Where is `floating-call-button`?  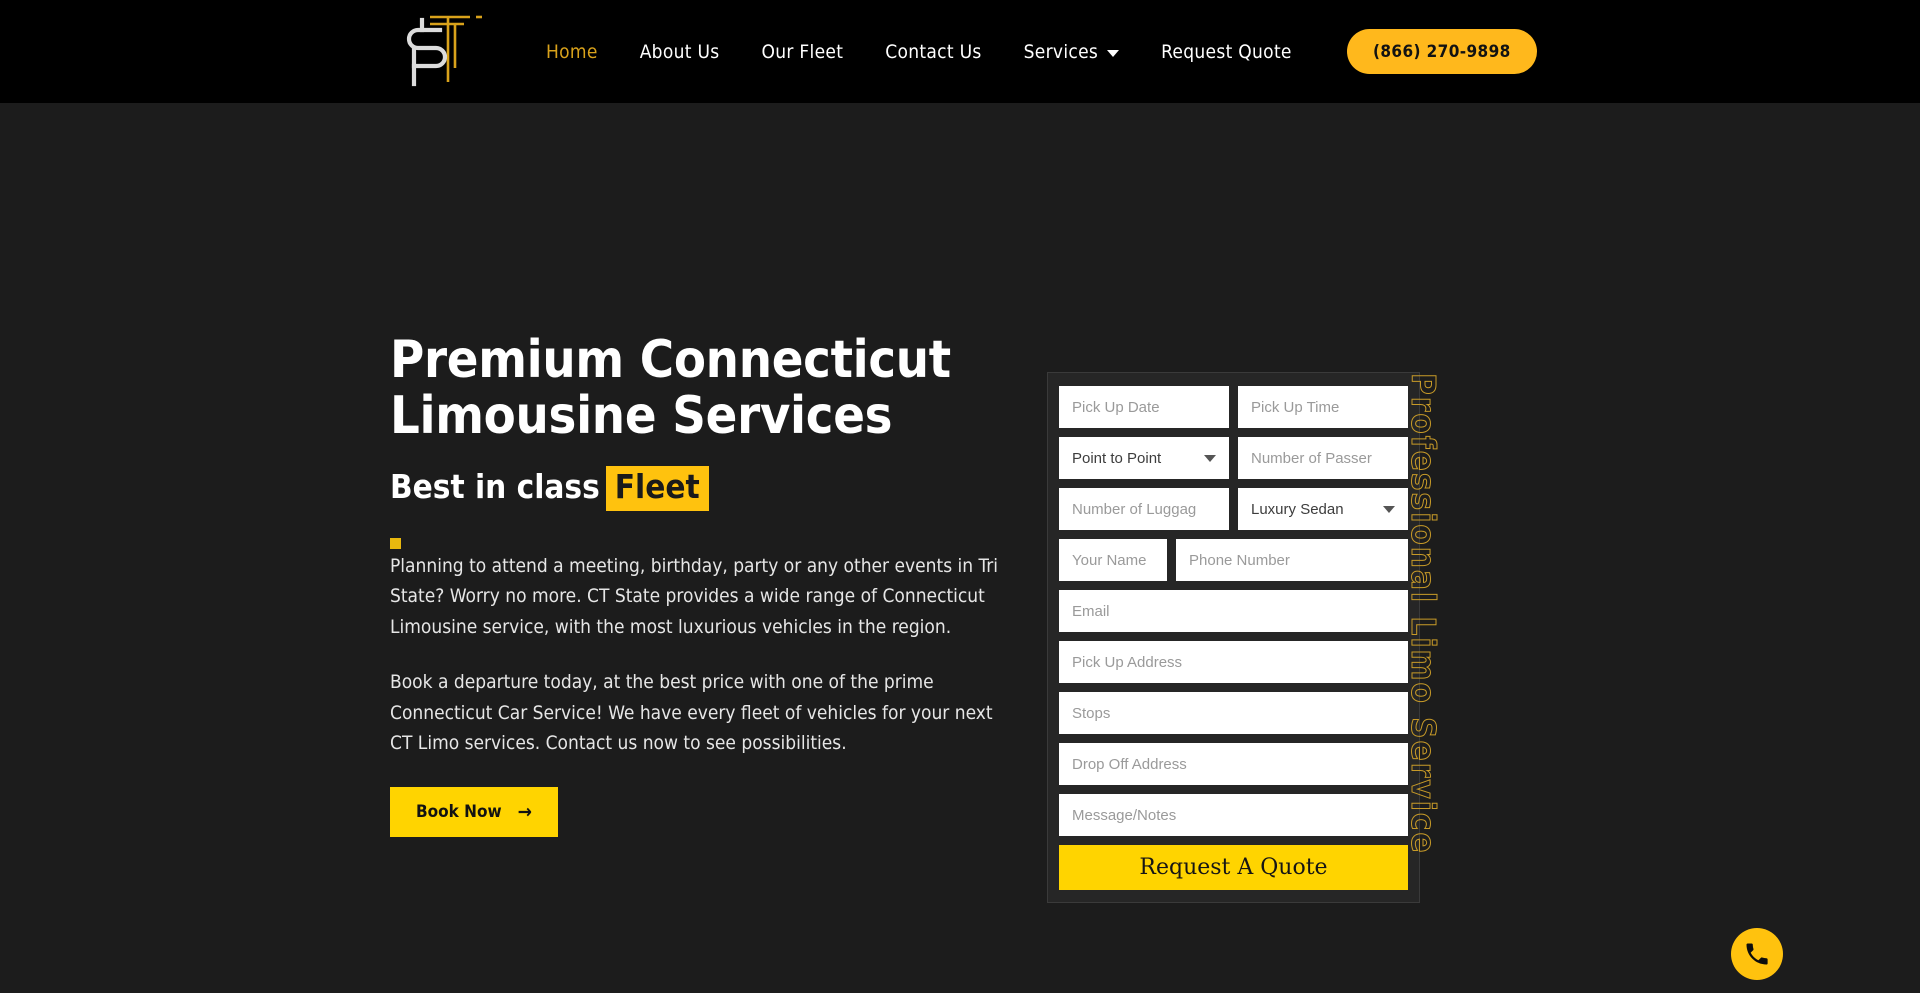 floating-call-button is located at coordinates (1757, 954).